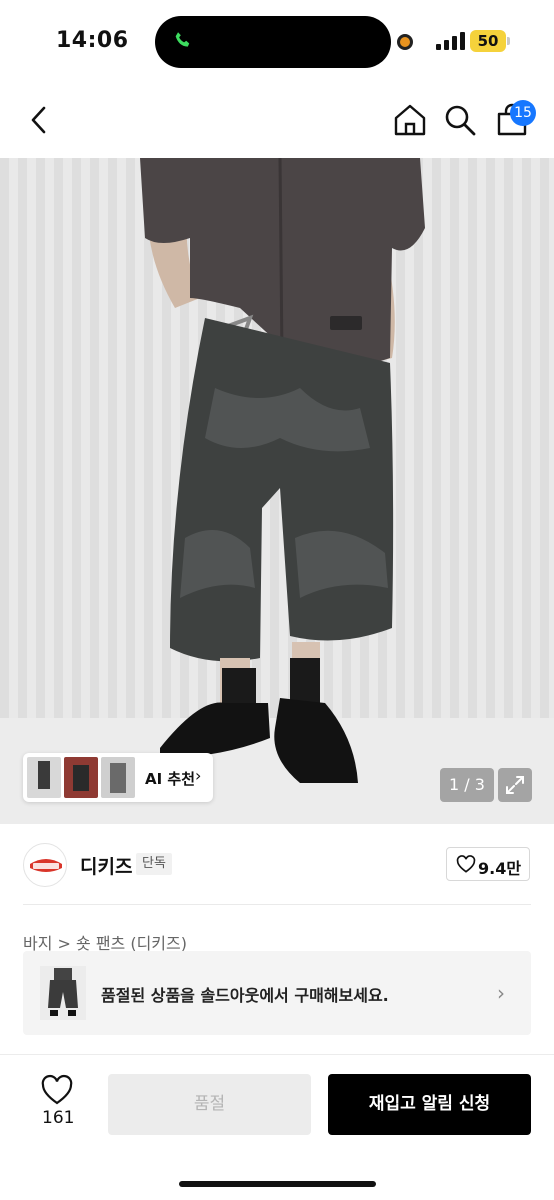  Describe the element at coordinates (405, 42) in the screenshot. I see `recording-dot-icon` at that location.